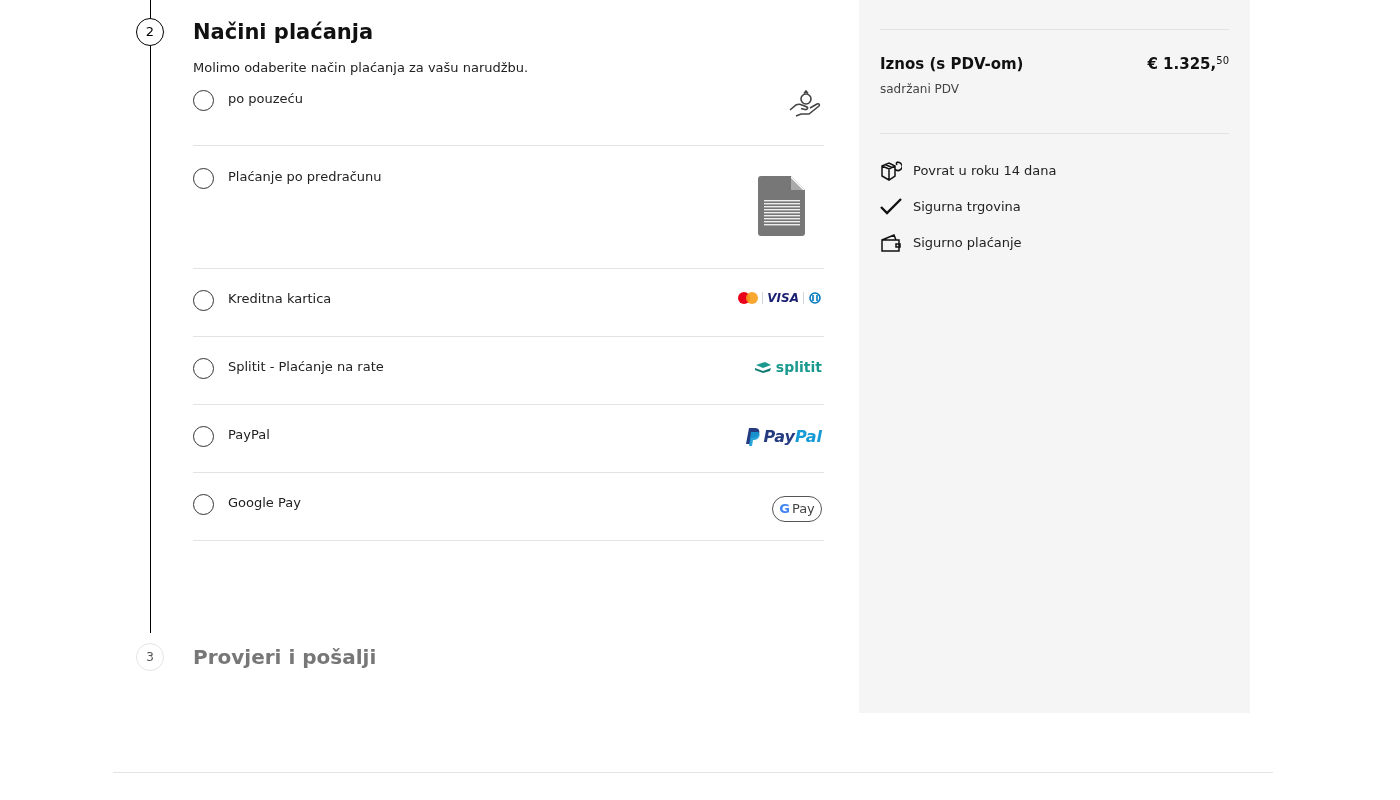  I want to click on card-logo-text: VISA, so click(783, 297).